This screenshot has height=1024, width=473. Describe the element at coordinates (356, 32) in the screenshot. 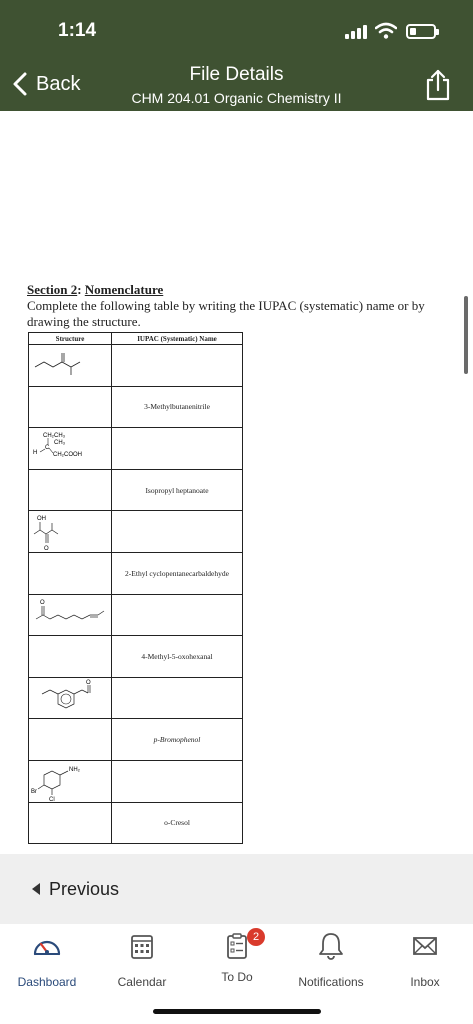

I see `cellular-signal-icon` at that location.